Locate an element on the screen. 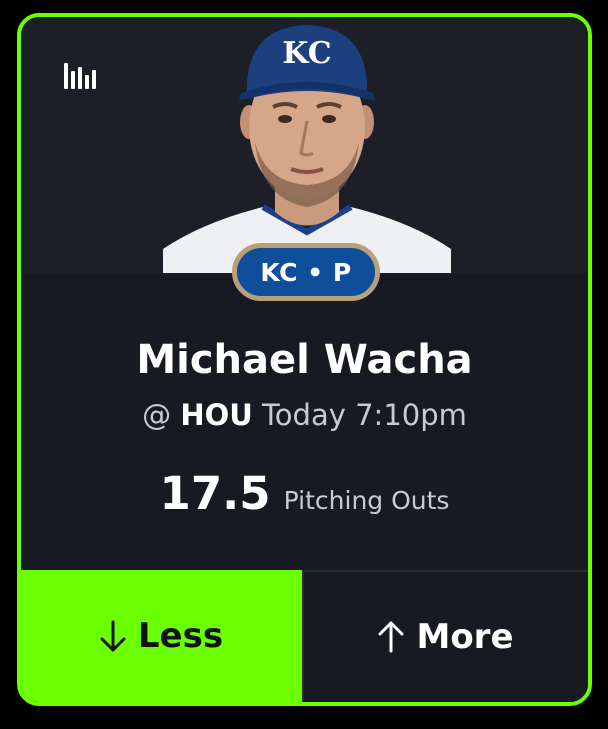 Image resolution: width=608 pixels, height=729 pixels. game-info: @ HOU Today 7:10pm is located at coordinates (304, 415).